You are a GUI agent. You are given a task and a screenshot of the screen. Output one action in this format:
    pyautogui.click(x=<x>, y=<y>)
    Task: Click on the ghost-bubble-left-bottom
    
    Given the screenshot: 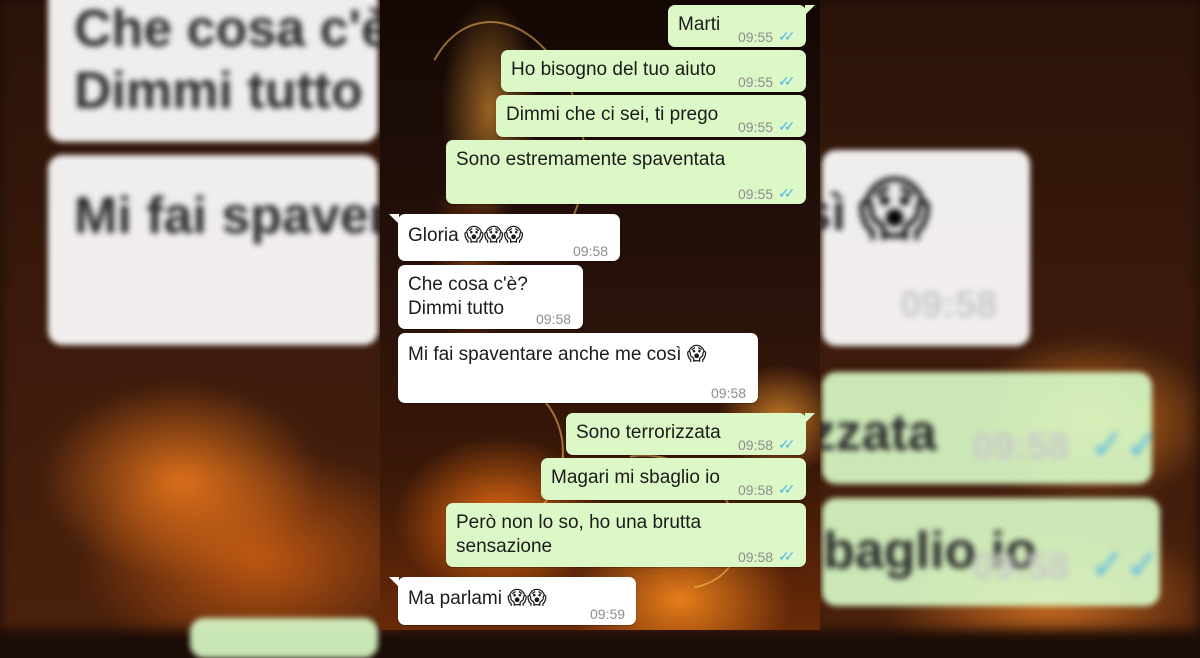 What is the action you would take?
    pyautogui.click(x=284, y=638)
    